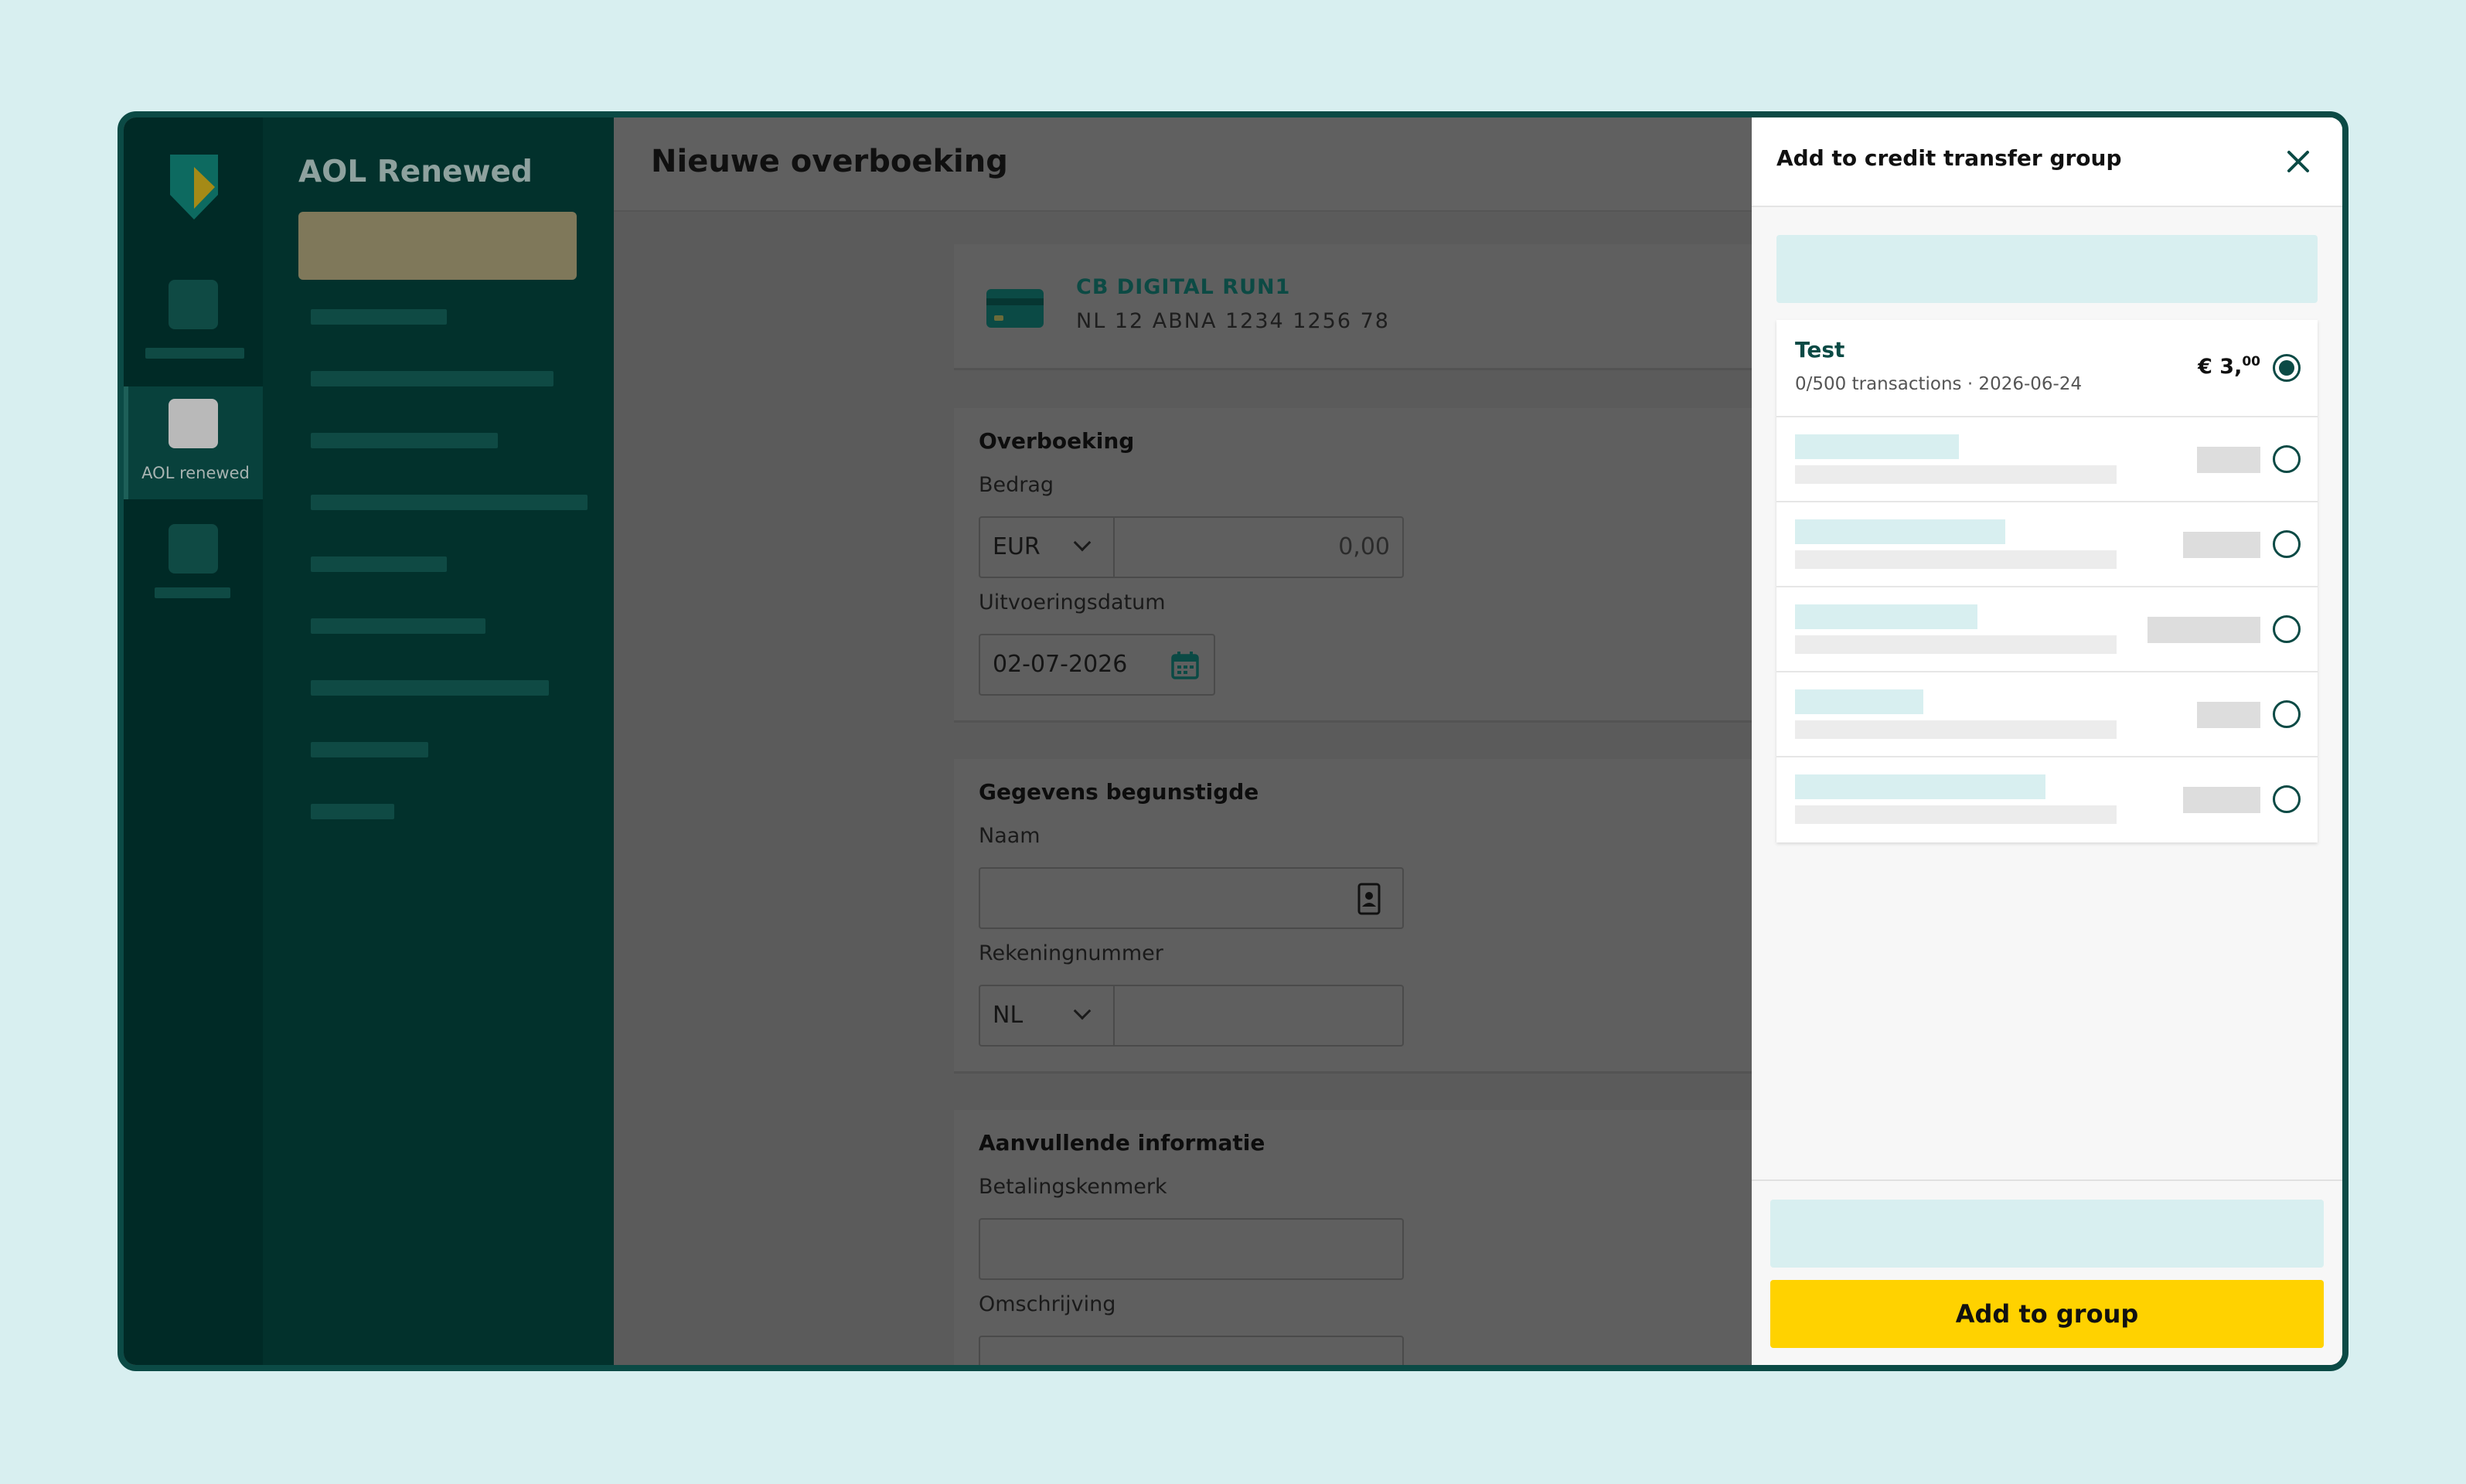 The width and height of the screenshot is (2466, 1484). I want to click on currency-select: EUR, so click(1047, 547).